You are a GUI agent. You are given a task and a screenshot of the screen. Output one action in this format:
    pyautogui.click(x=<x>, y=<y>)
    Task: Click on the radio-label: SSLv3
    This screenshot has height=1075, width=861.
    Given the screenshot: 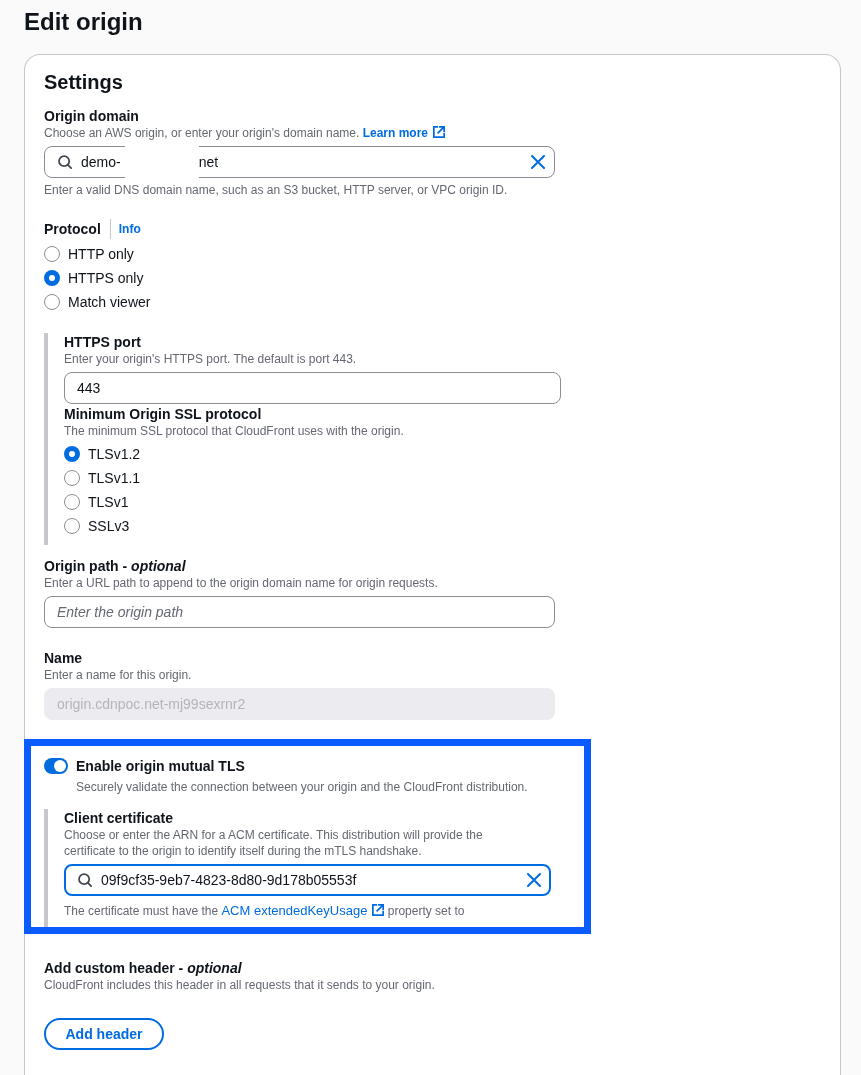 What is the action you would take?
    pyautogui.click(x=109, y=526)
    